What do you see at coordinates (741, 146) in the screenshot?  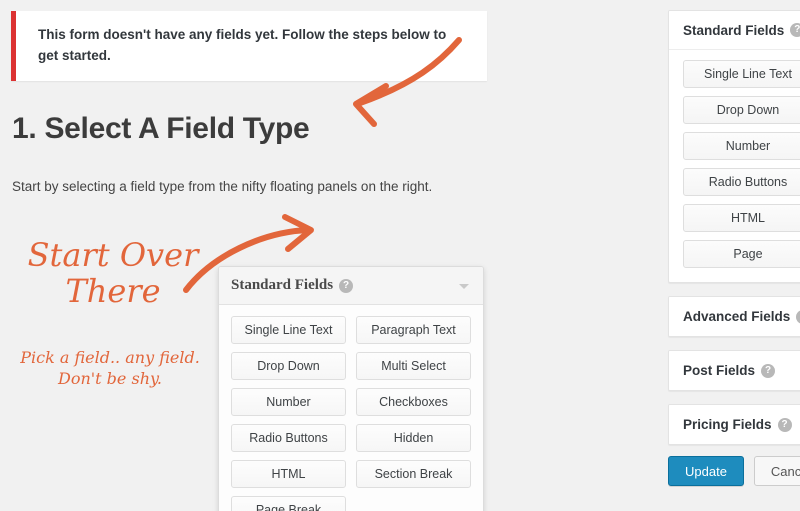 I see `sidebar-field-button-number: Number` at bounding box center [741, 146].